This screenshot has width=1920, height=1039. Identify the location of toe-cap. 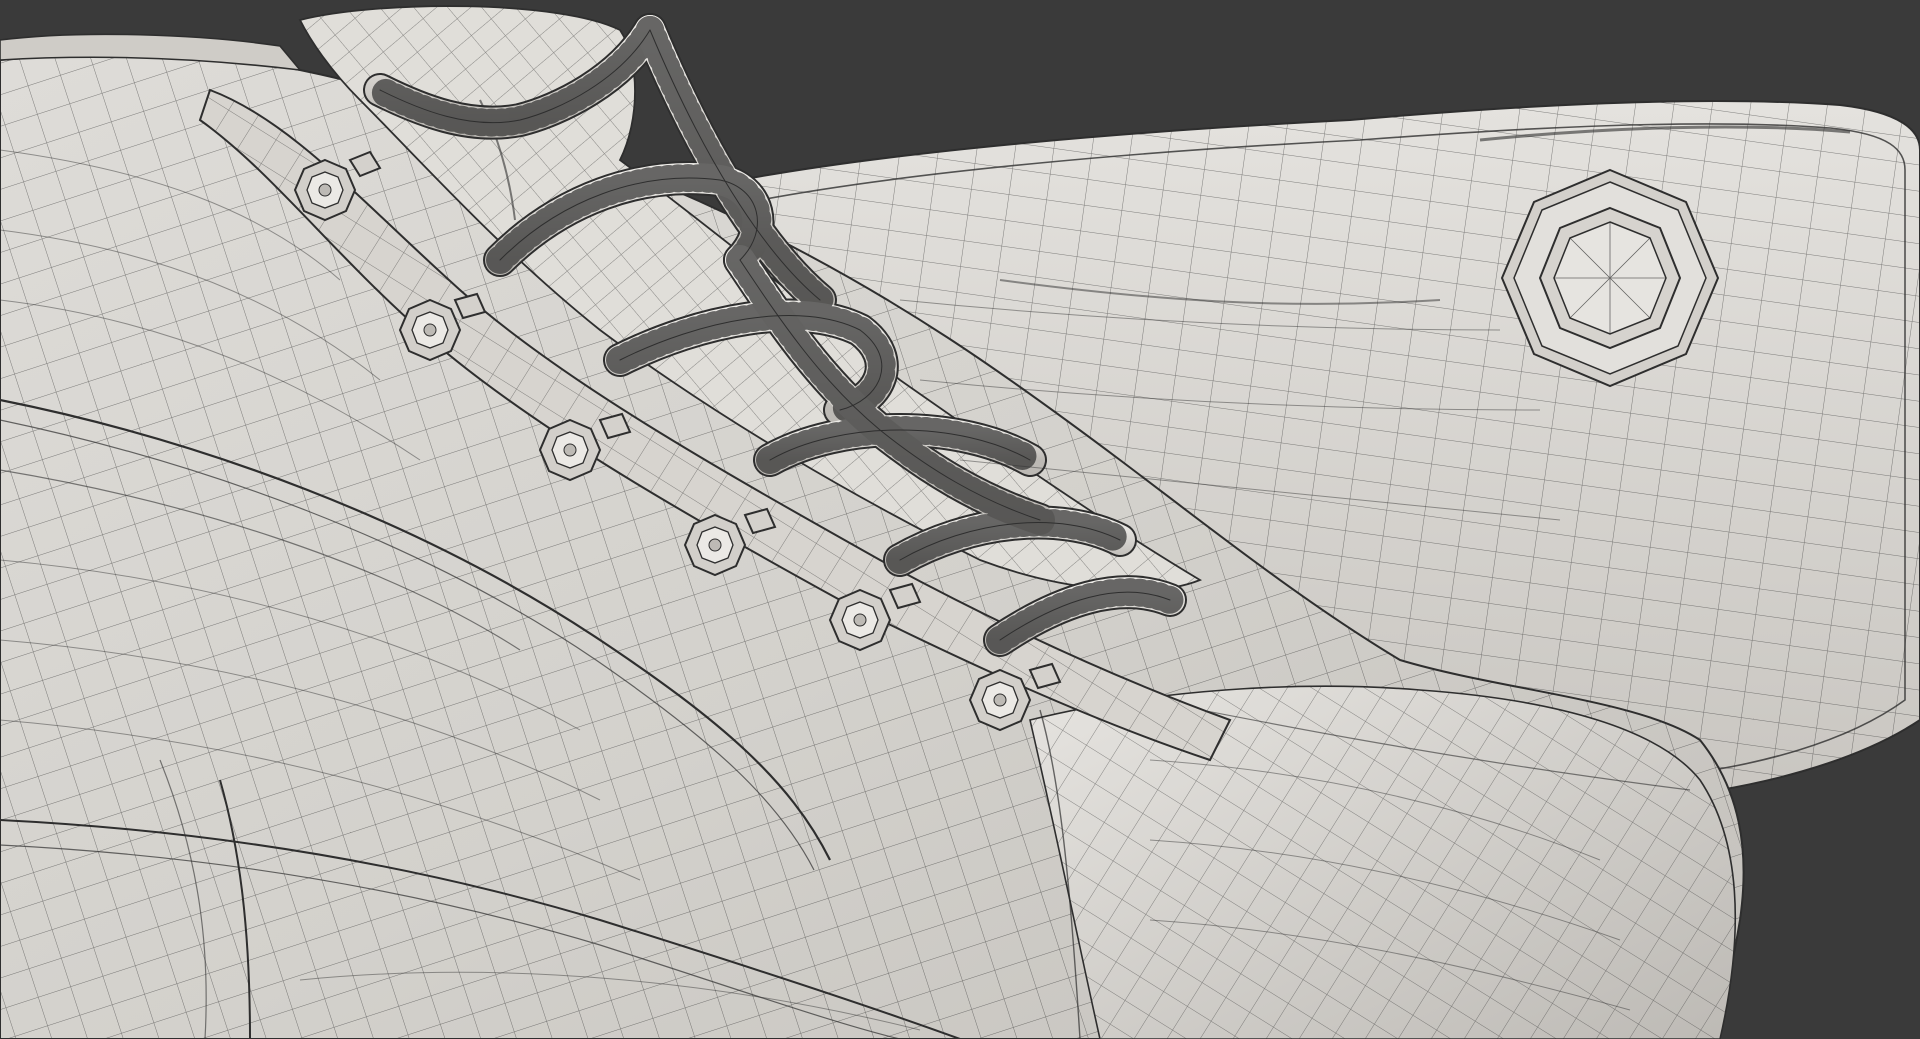
(1383, 862).